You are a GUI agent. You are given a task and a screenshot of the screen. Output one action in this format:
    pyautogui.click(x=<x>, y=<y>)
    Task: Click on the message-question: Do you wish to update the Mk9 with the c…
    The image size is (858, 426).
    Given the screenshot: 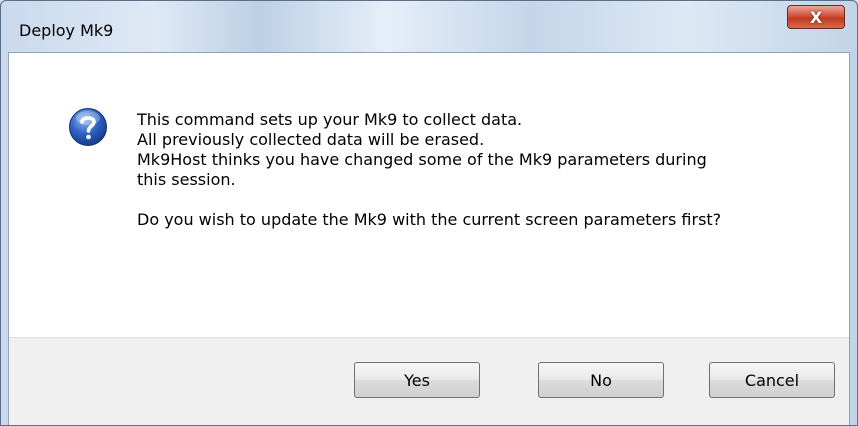 What is the action you would take?
    pyautogui.click(x=429, y=219)
    